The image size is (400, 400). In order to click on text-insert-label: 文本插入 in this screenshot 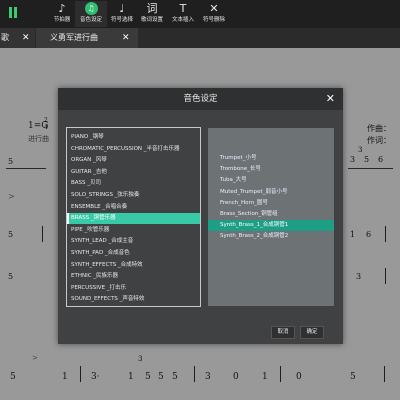, I will do `click(182, 20)`.